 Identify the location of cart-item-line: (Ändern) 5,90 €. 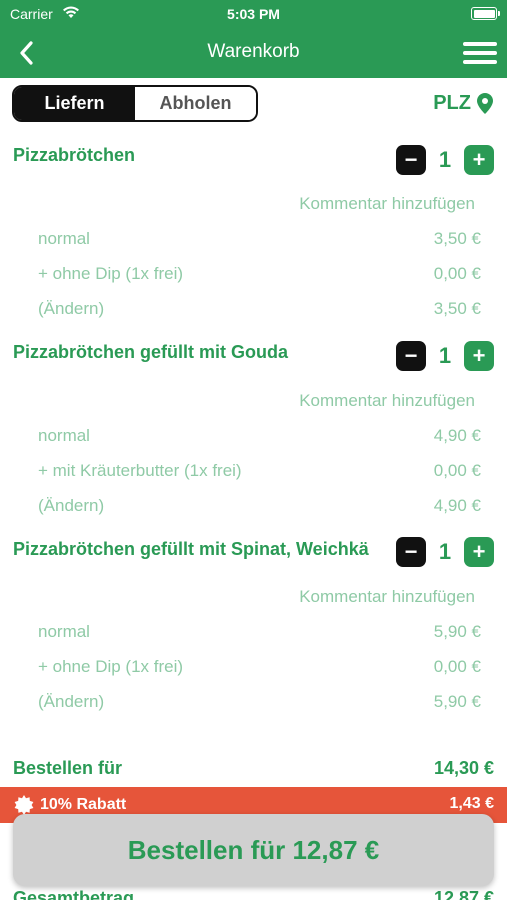
(259, 702).